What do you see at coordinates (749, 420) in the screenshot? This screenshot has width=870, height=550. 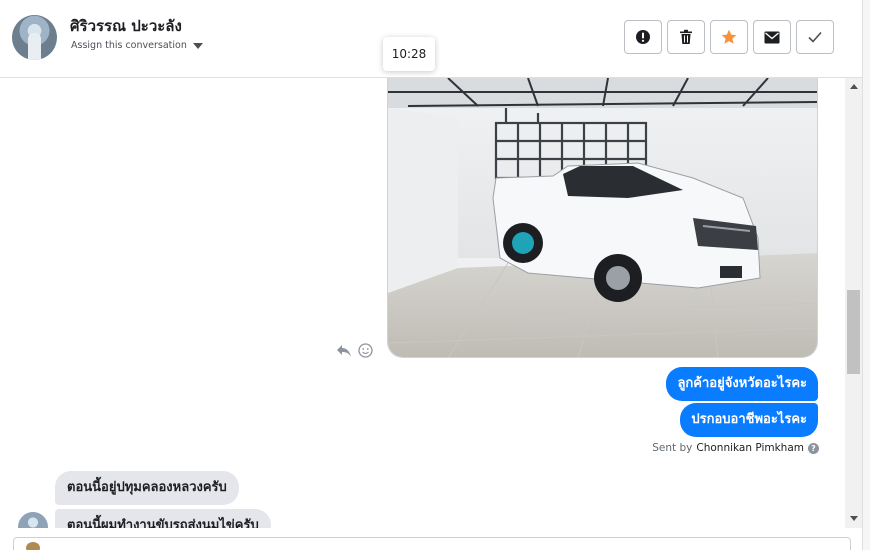 I see `outgoing-message: ปรกอบอาชีพอะไรคะ` at bounding box center [749, 420].